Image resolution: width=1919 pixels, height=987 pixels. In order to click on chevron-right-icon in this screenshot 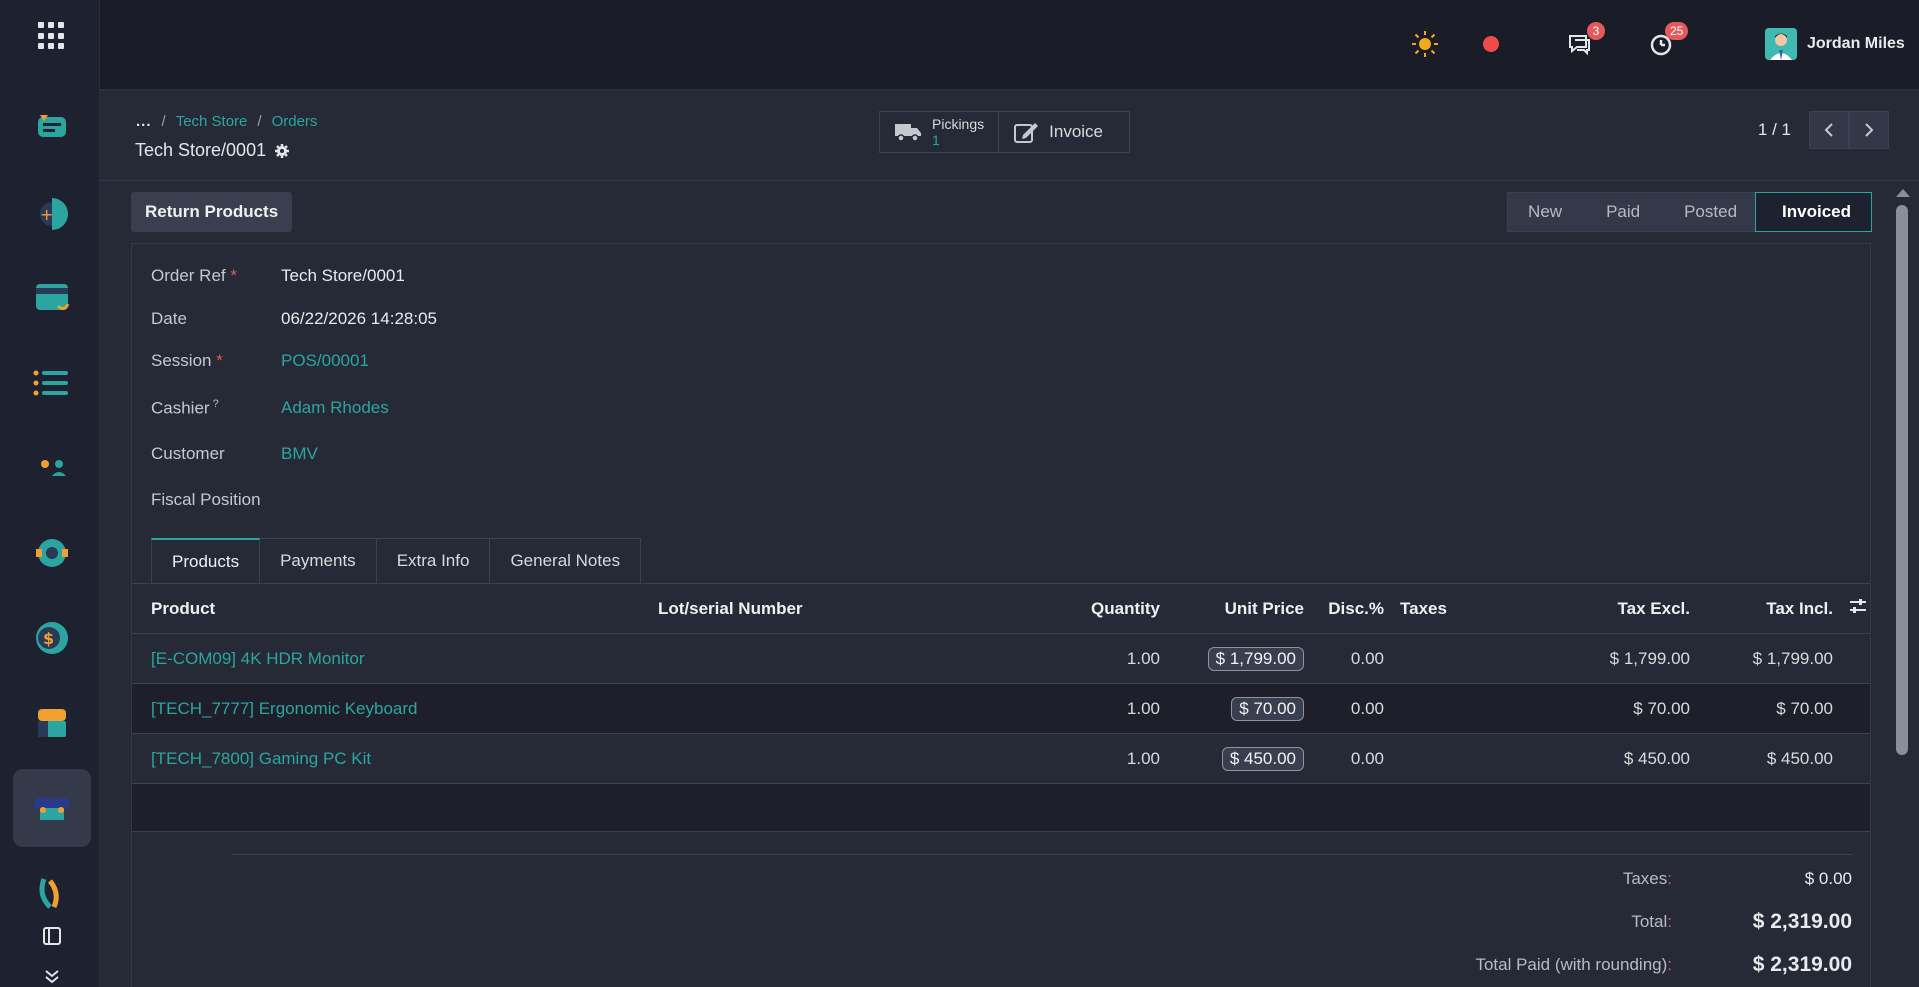, I will do `click(1869, 130)`.